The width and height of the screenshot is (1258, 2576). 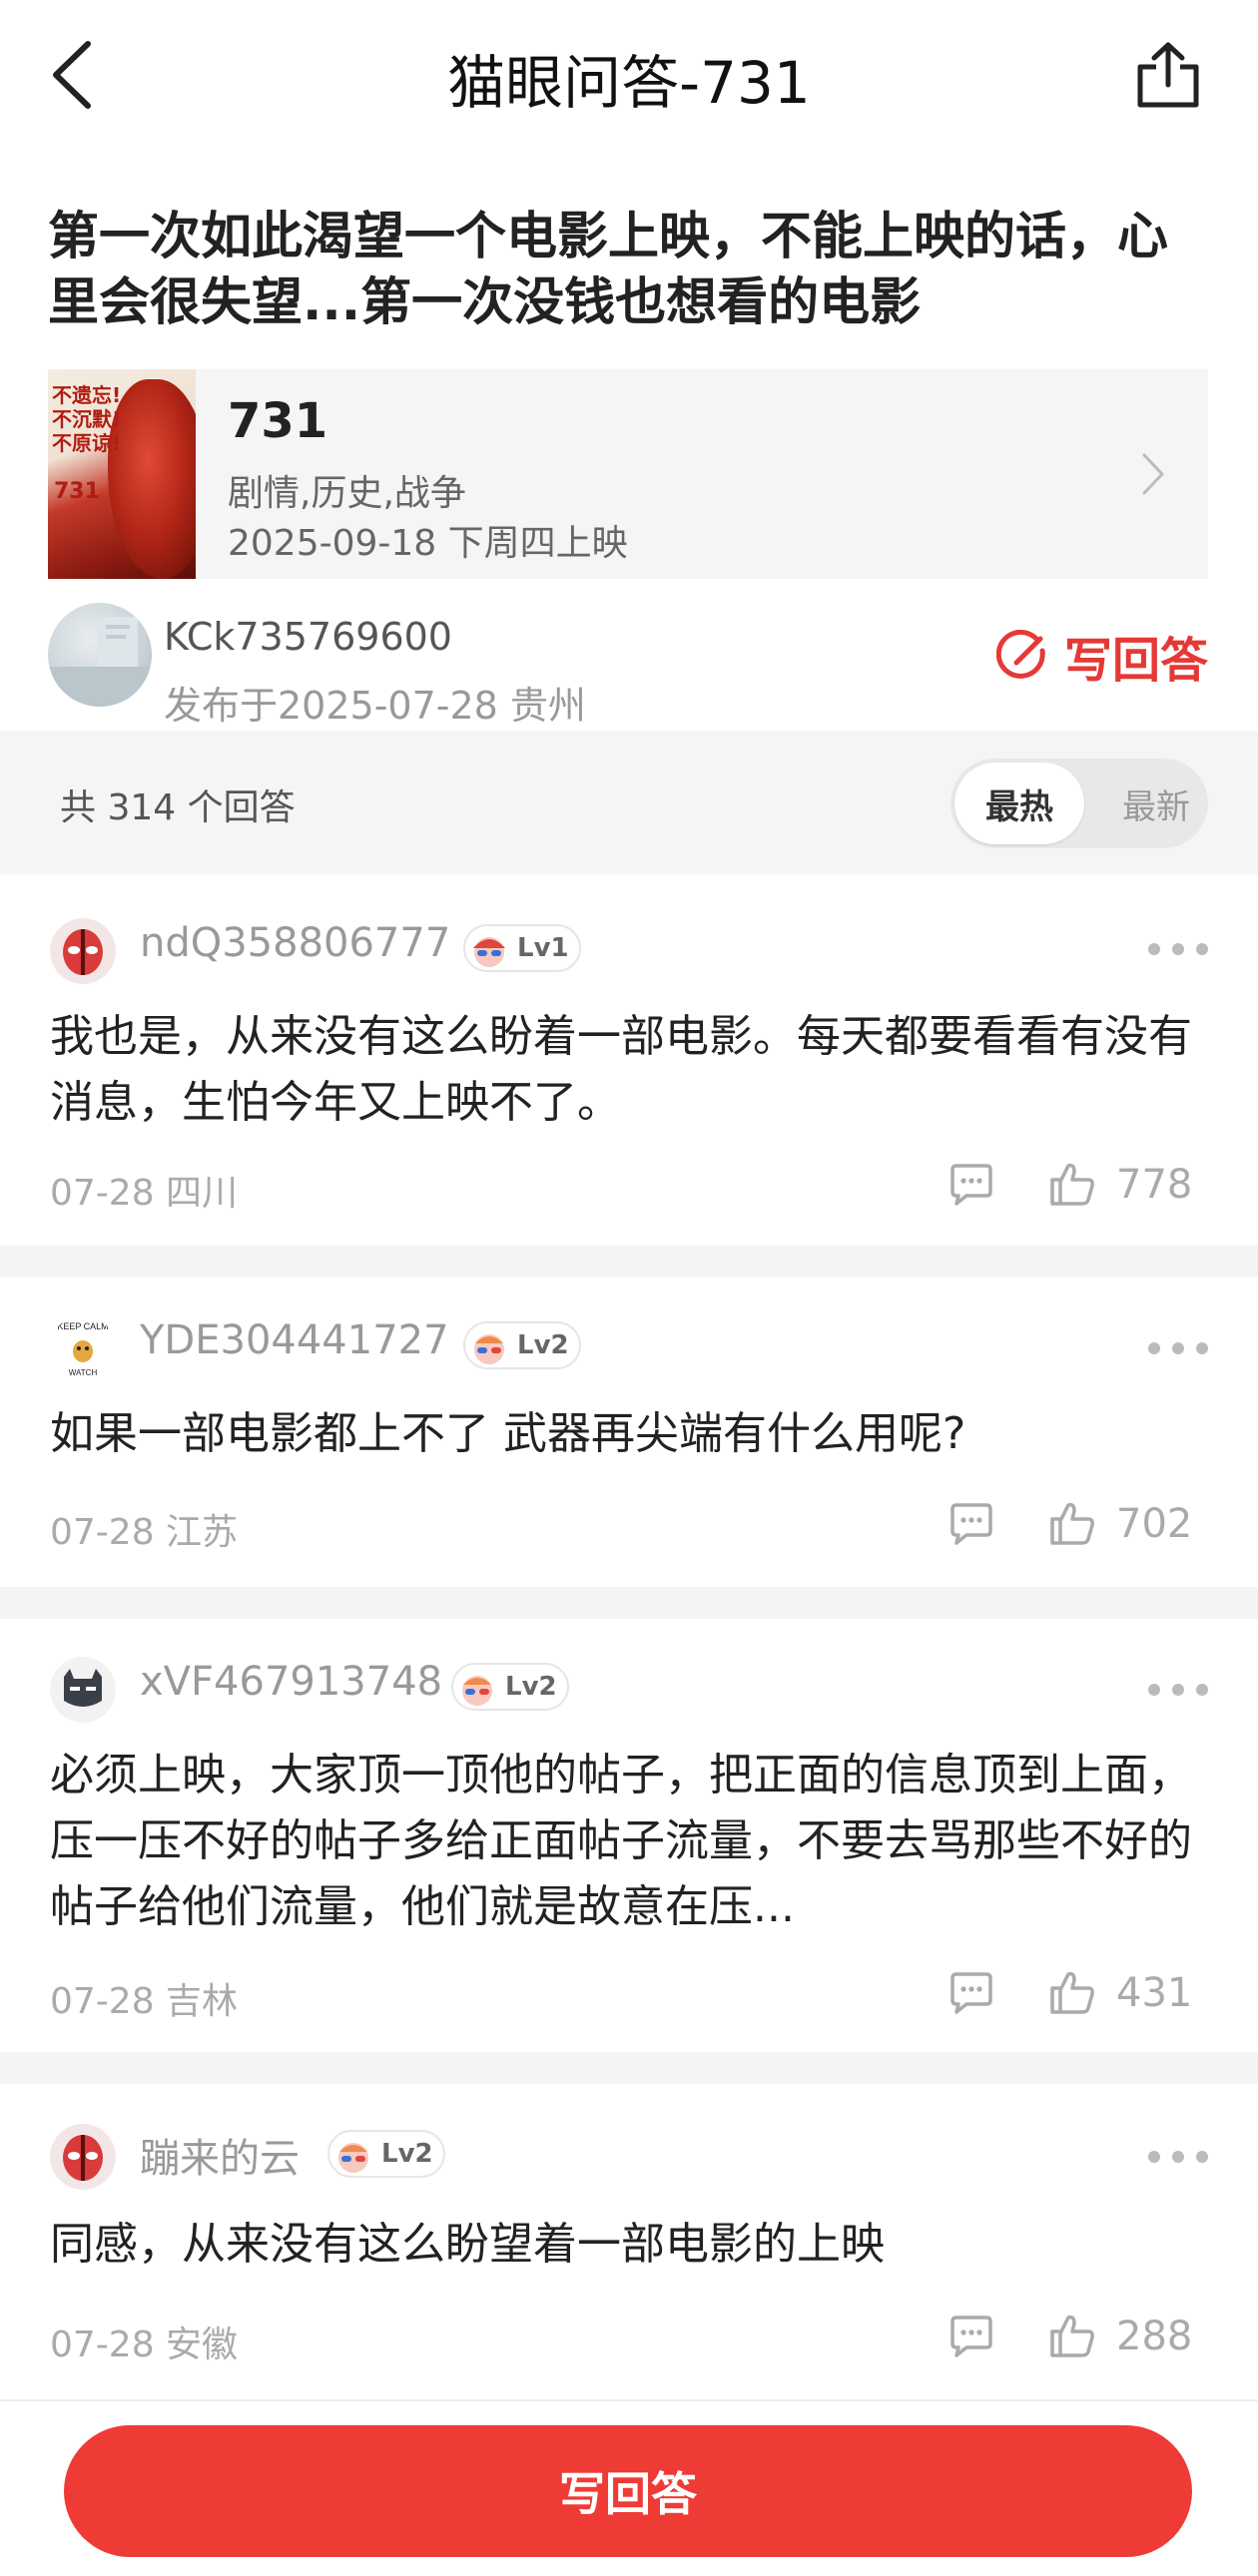 What do you see at coordinates (144, 1533) in the screenshot?
I see `answer-date-location: 07-28 江苏` at bounding box center [144, 1533].